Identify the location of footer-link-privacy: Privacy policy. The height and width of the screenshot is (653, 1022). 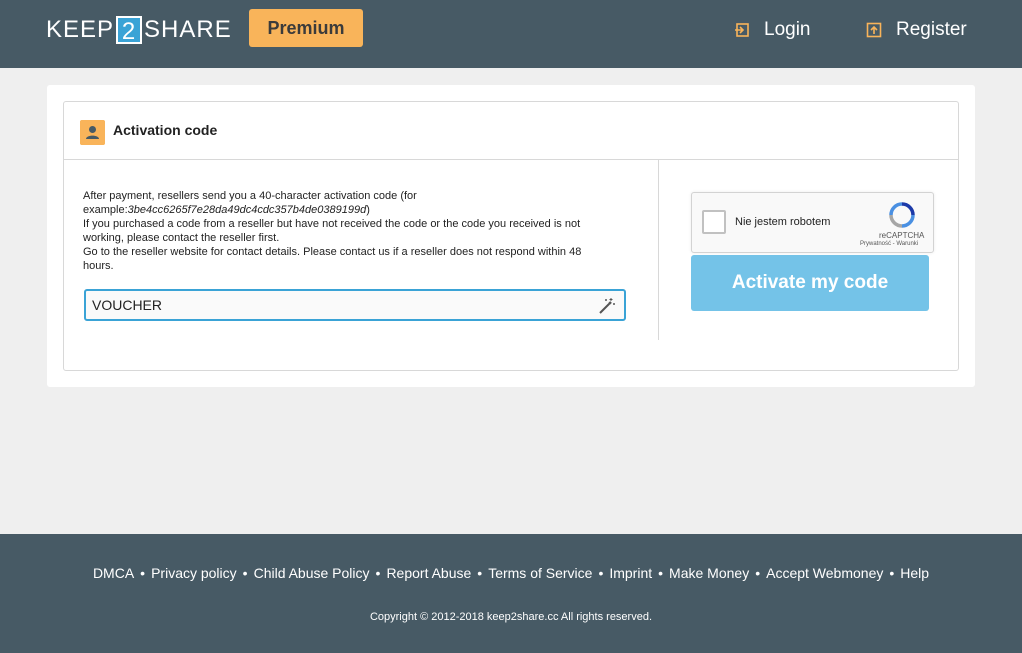
(194, 573).